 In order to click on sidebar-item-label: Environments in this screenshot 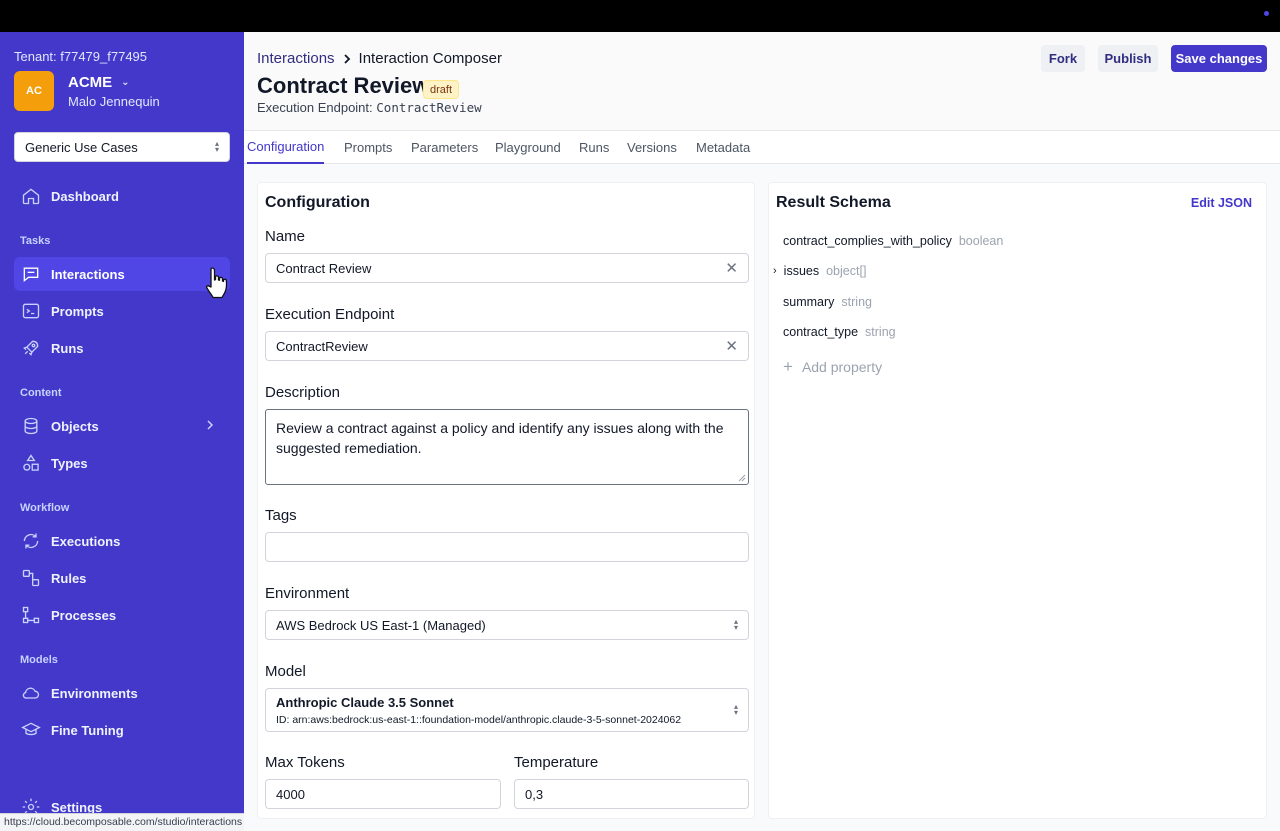, I will do `click(94, 693)`.